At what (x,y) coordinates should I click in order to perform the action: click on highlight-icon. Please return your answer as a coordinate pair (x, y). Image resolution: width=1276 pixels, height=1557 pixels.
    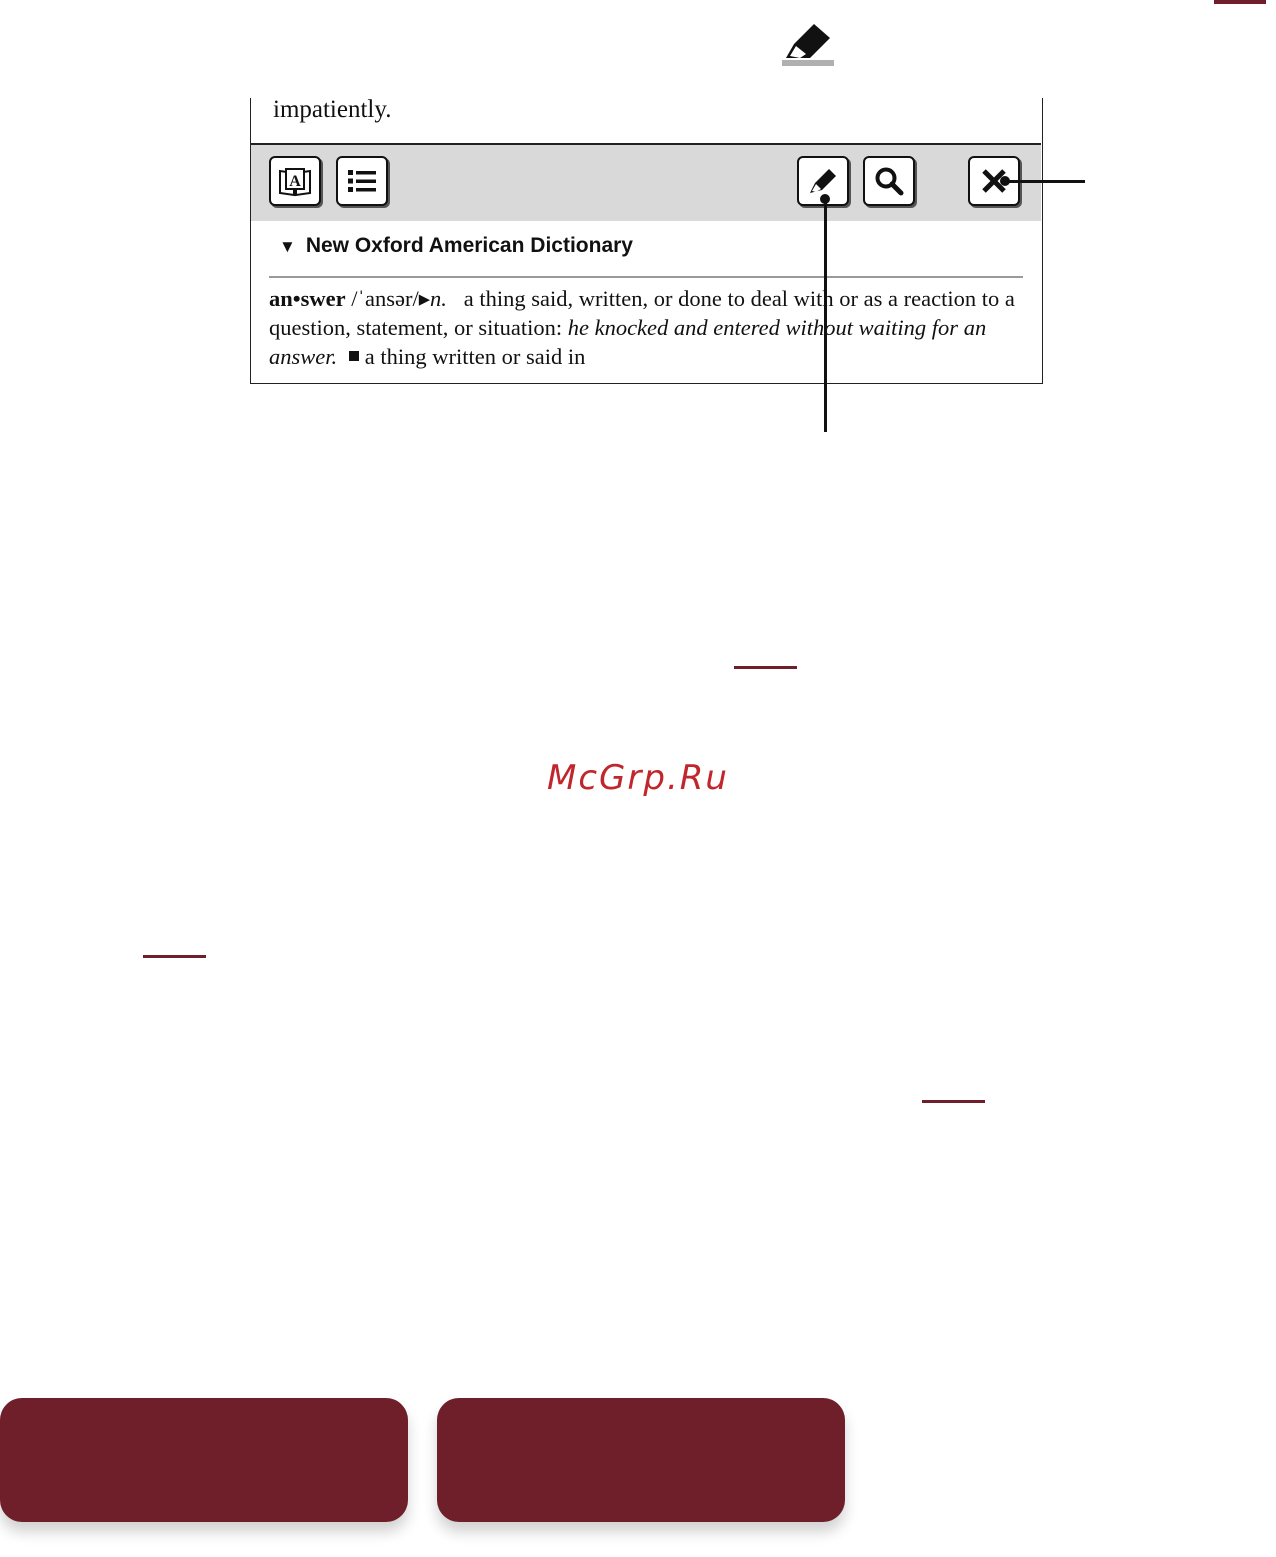
    Looking at the image, I should click on (808, 45).